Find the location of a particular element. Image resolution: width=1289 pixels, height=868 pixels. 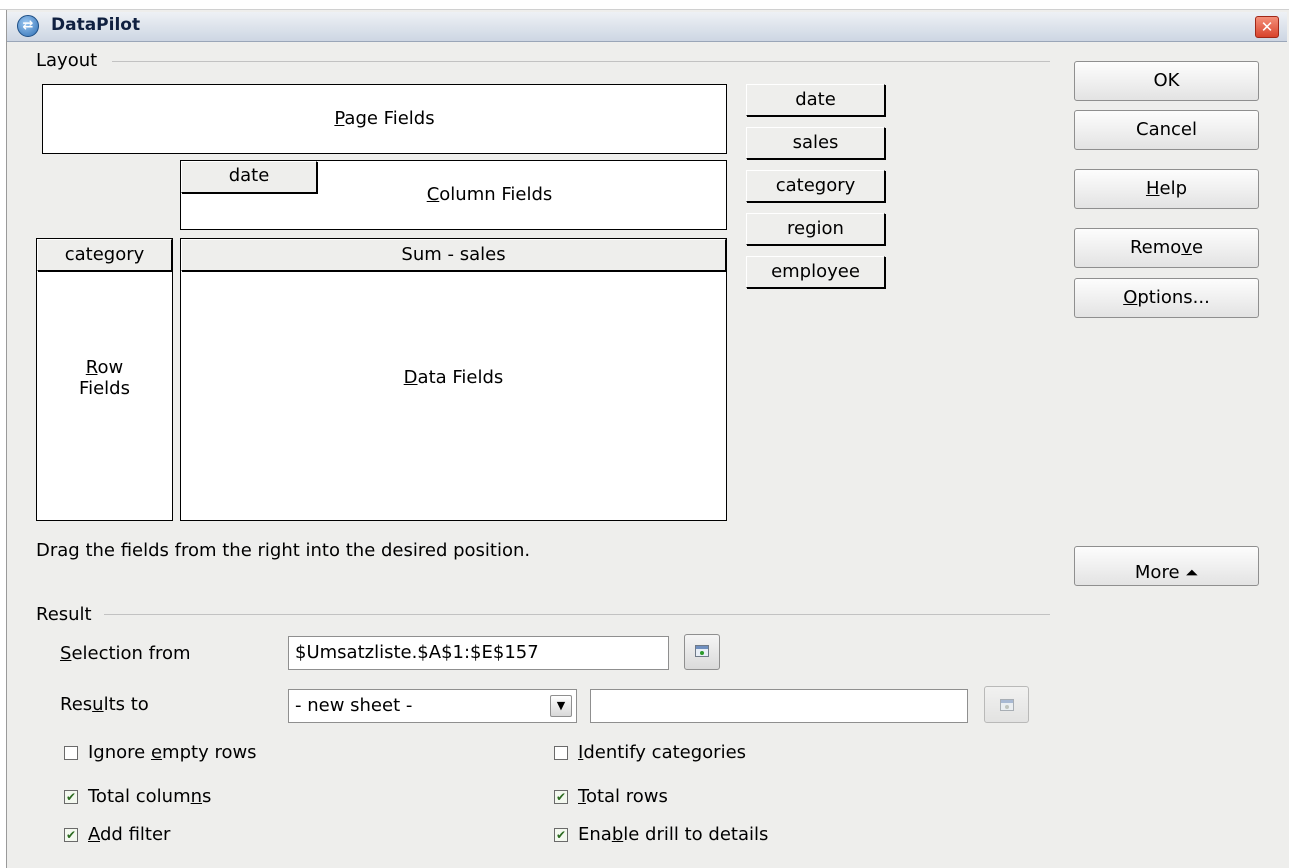

results-target-input is located at coordinates (779, 706).